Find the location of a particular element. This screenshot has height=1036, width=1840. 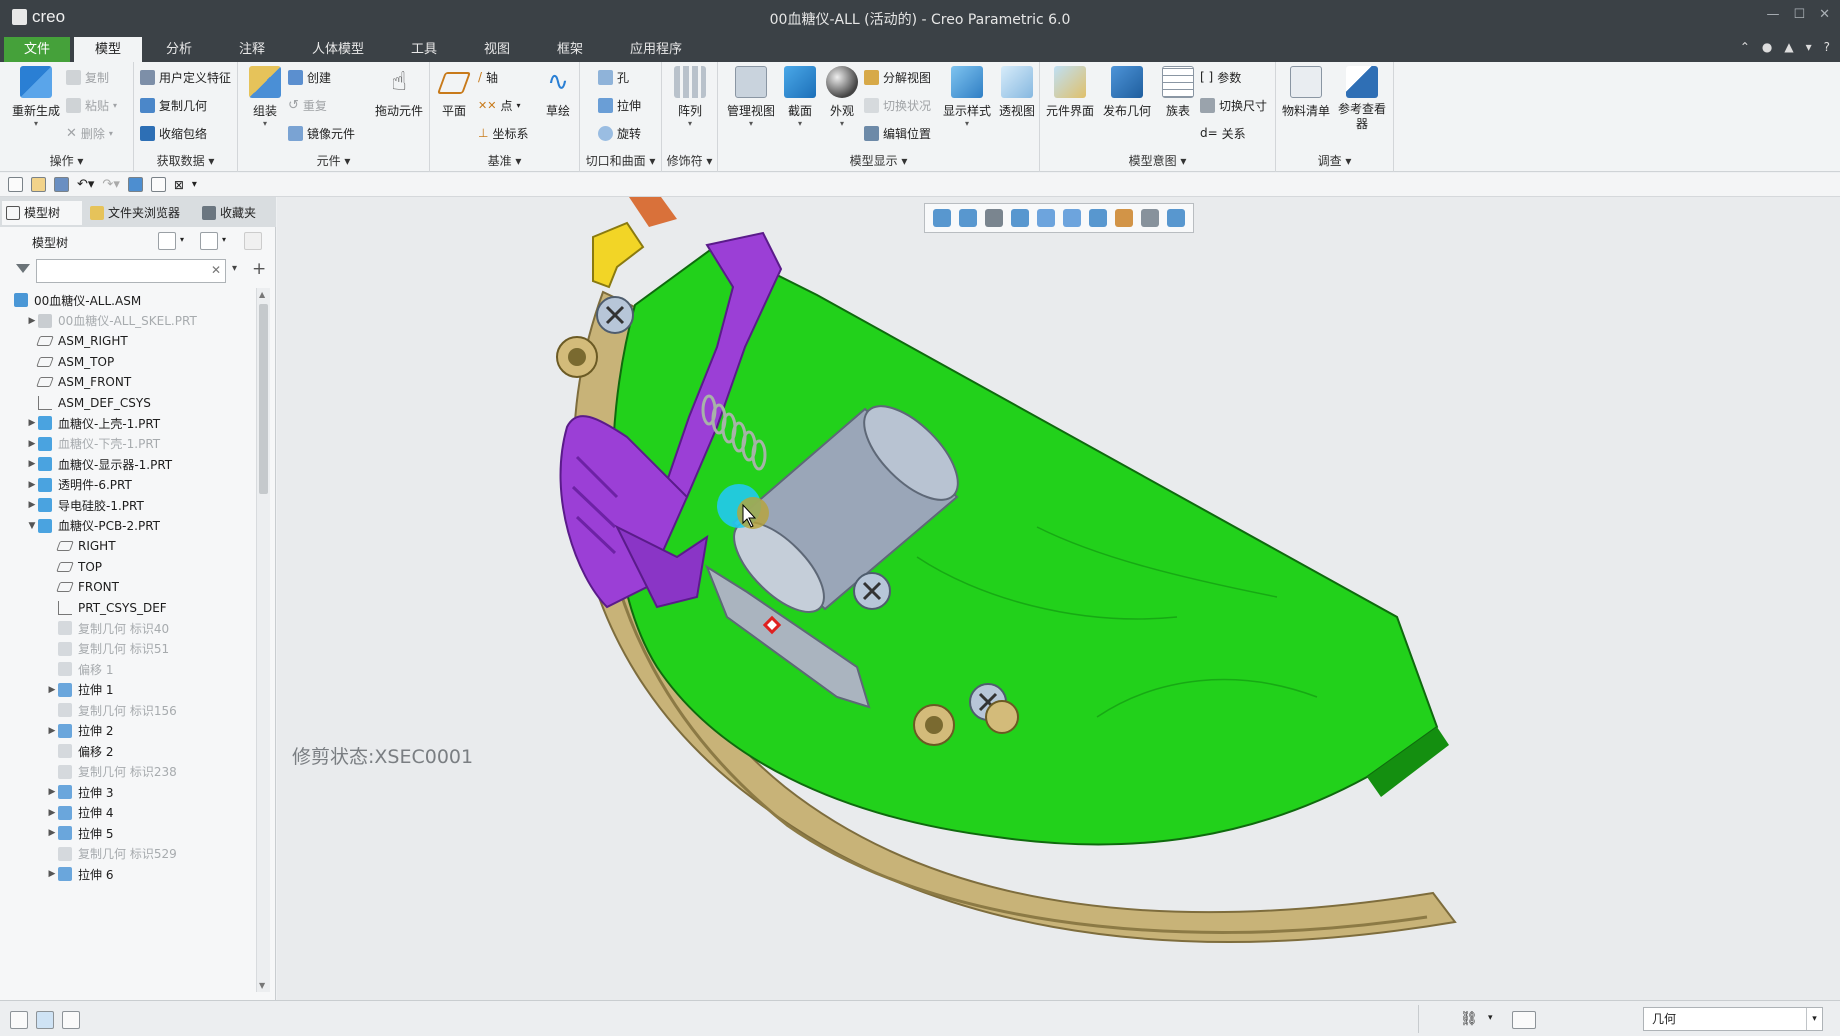

add-icon: + is located at coordinates (259, 269).